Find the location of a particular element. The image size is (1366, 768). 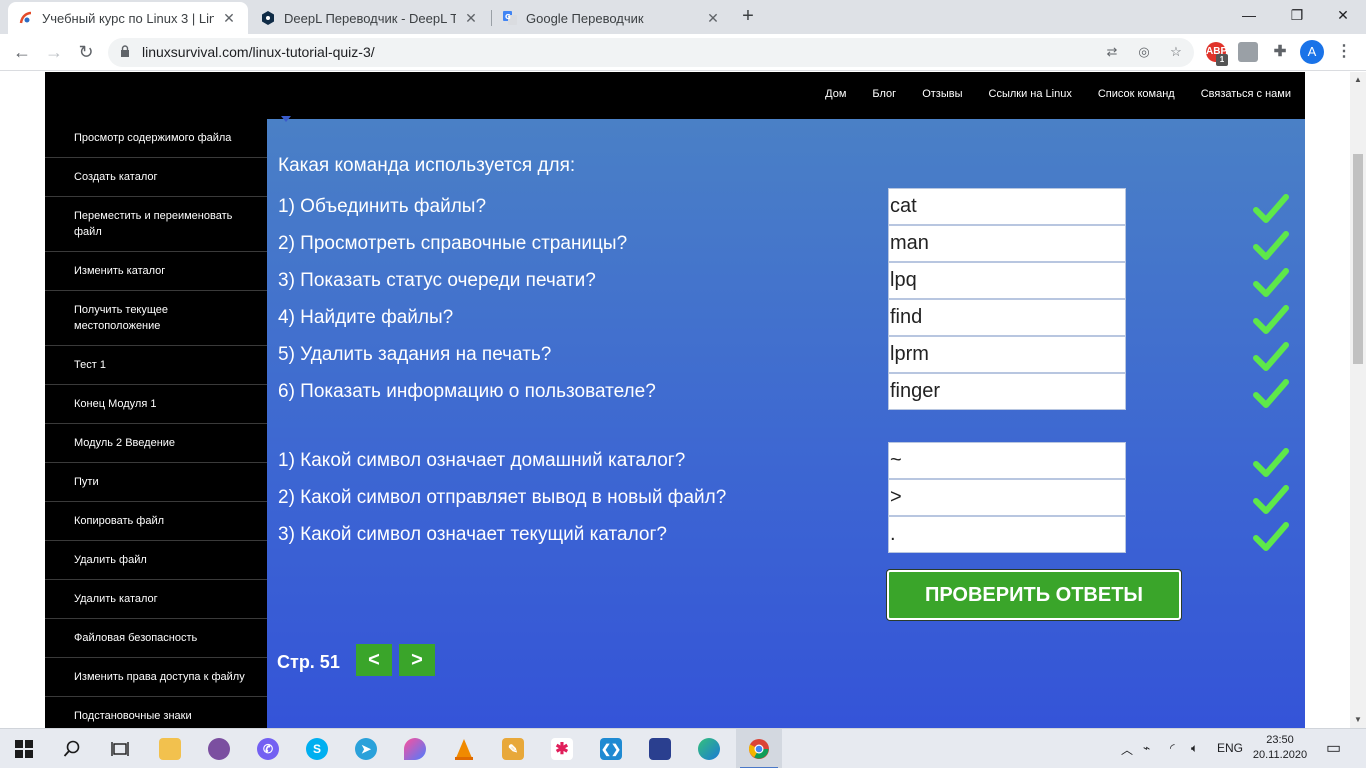

wifi-icon: ◜ is located at coordinates (1172, 748).